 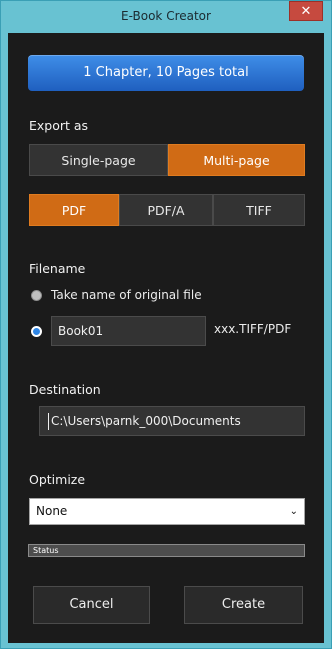 I want to click on single-page-toggle: Single-page, so click(x=98, y=160).